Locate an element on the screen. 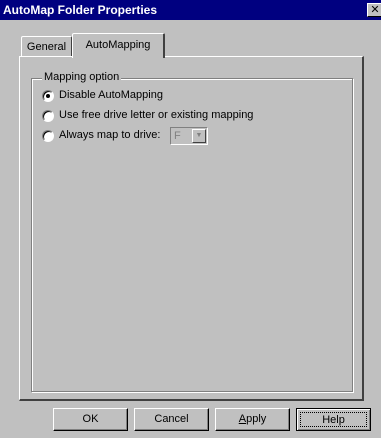  radio-label: Disable AutoMapping is located at coordinates (111, 95).